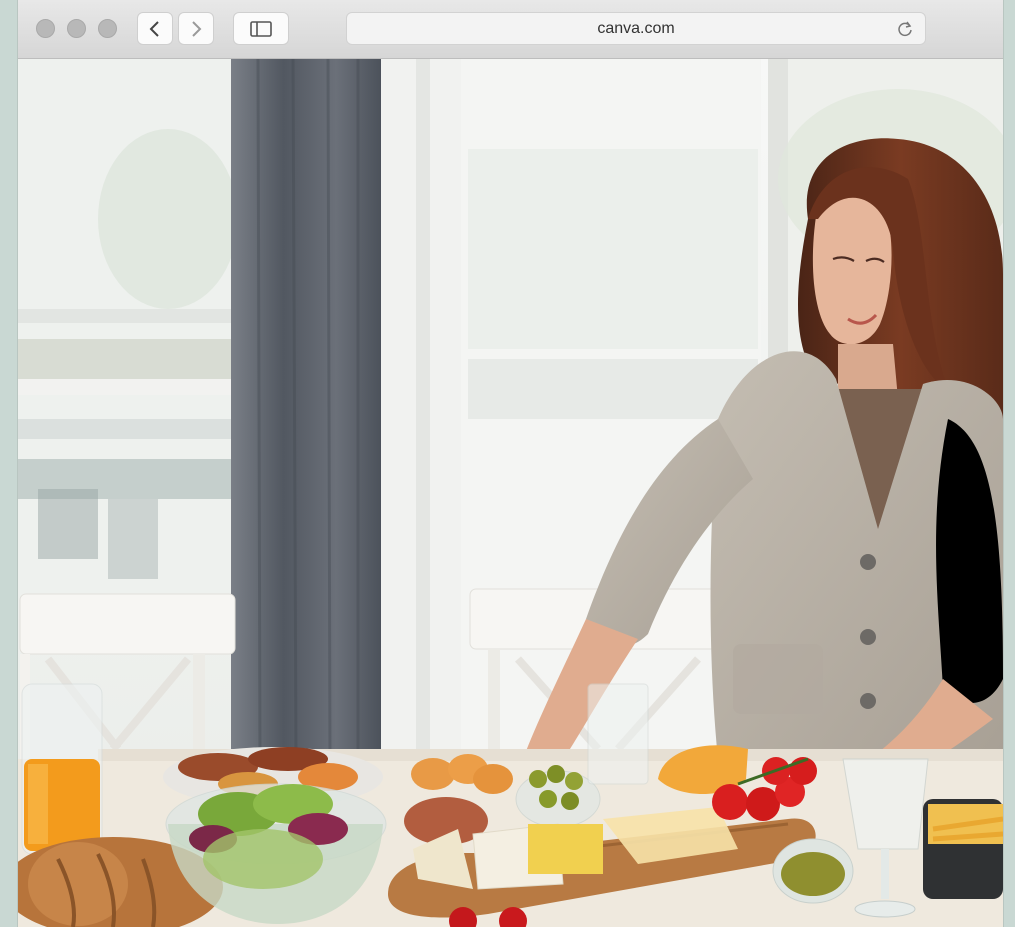 The image size is (1015, 927). I want to click on forward-button, so click(196, 28).